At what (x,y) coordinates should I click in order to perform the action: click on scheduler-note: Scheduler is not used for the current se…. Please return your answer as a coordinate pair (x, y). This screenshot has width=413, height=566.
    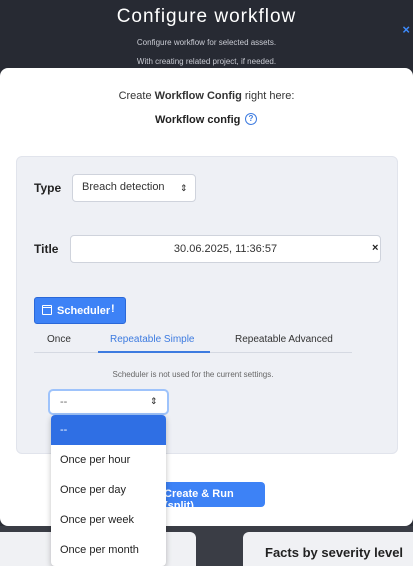
    Looking at the image, I should click on (193, 374).